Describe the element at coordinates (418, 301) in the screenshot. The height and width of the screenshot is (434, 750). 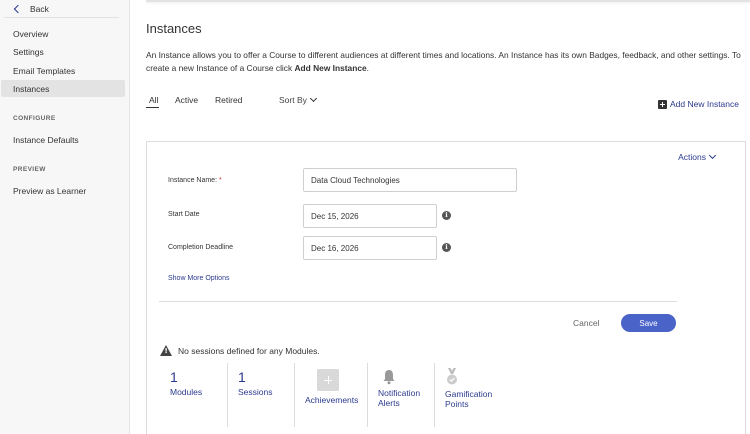
I see `card-divider` at that location.